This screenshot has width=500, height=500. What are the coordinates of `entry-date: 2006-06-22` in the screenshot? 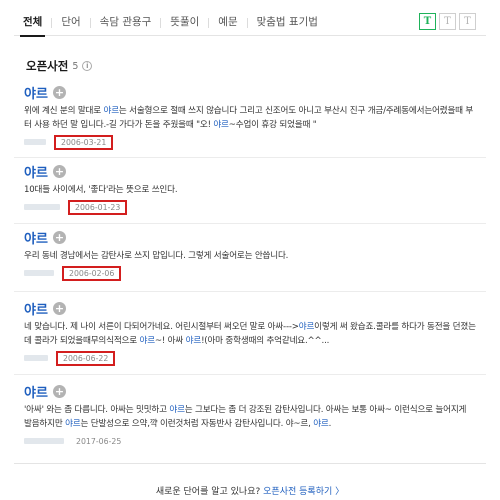 It's located at (86, 358).